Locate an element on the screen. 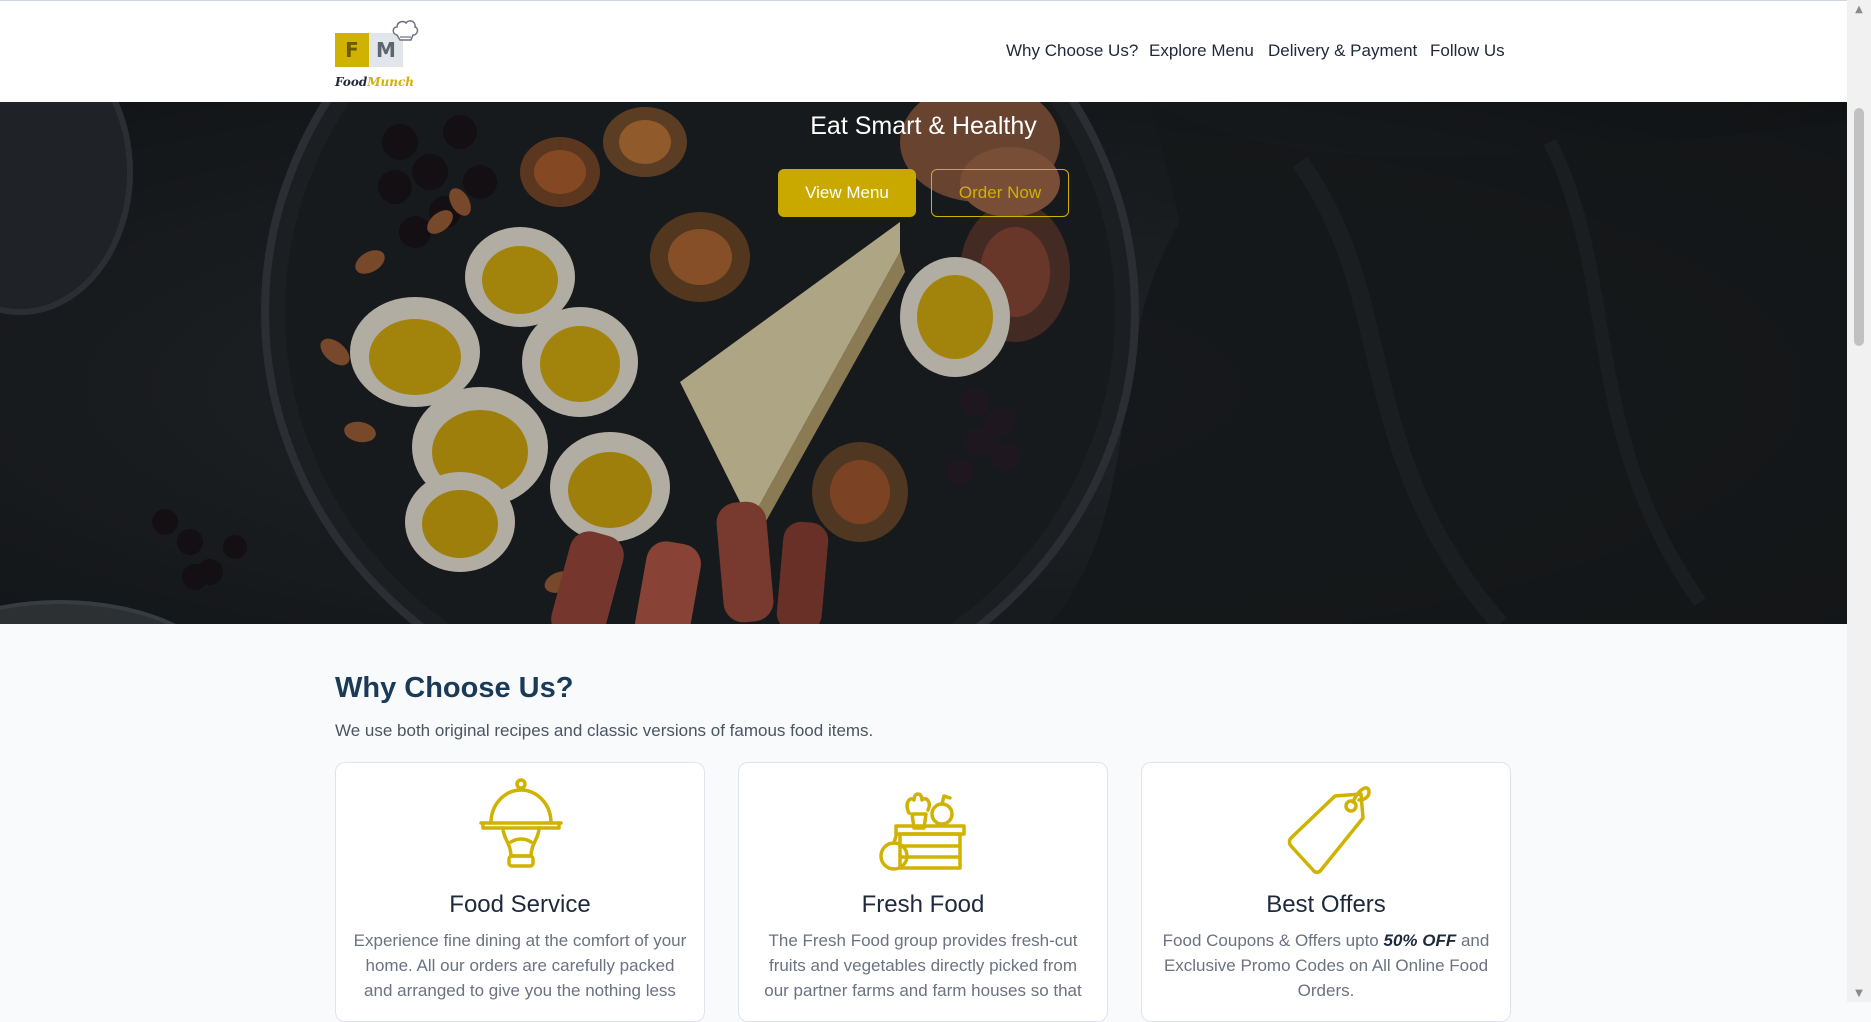 Image resolution: width=1871 pixels, height=1022 pixels. hero-title: Eat Smart & Healthy is located at coordinates (923, 126).